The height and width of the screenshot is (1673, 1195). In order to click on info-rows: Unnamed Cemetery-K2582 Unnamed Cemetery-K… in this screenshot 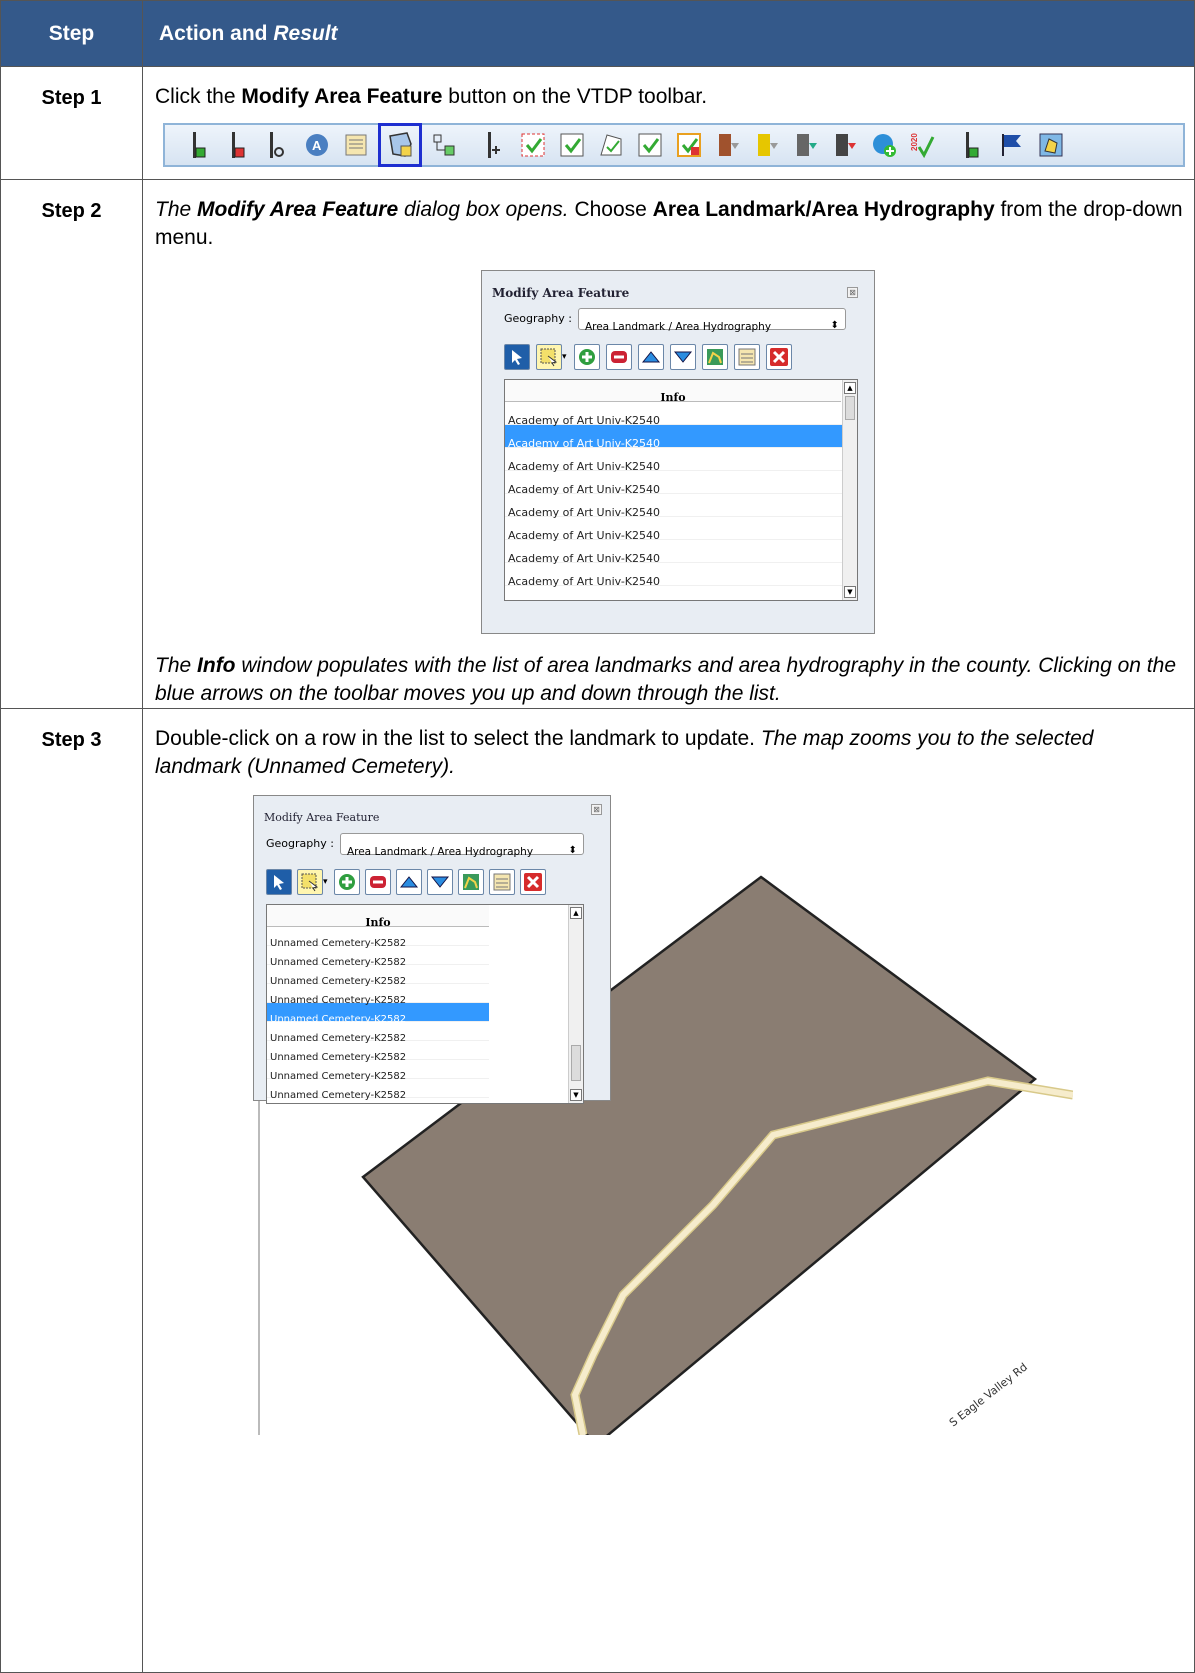, I will do `click(378, 1014)`.